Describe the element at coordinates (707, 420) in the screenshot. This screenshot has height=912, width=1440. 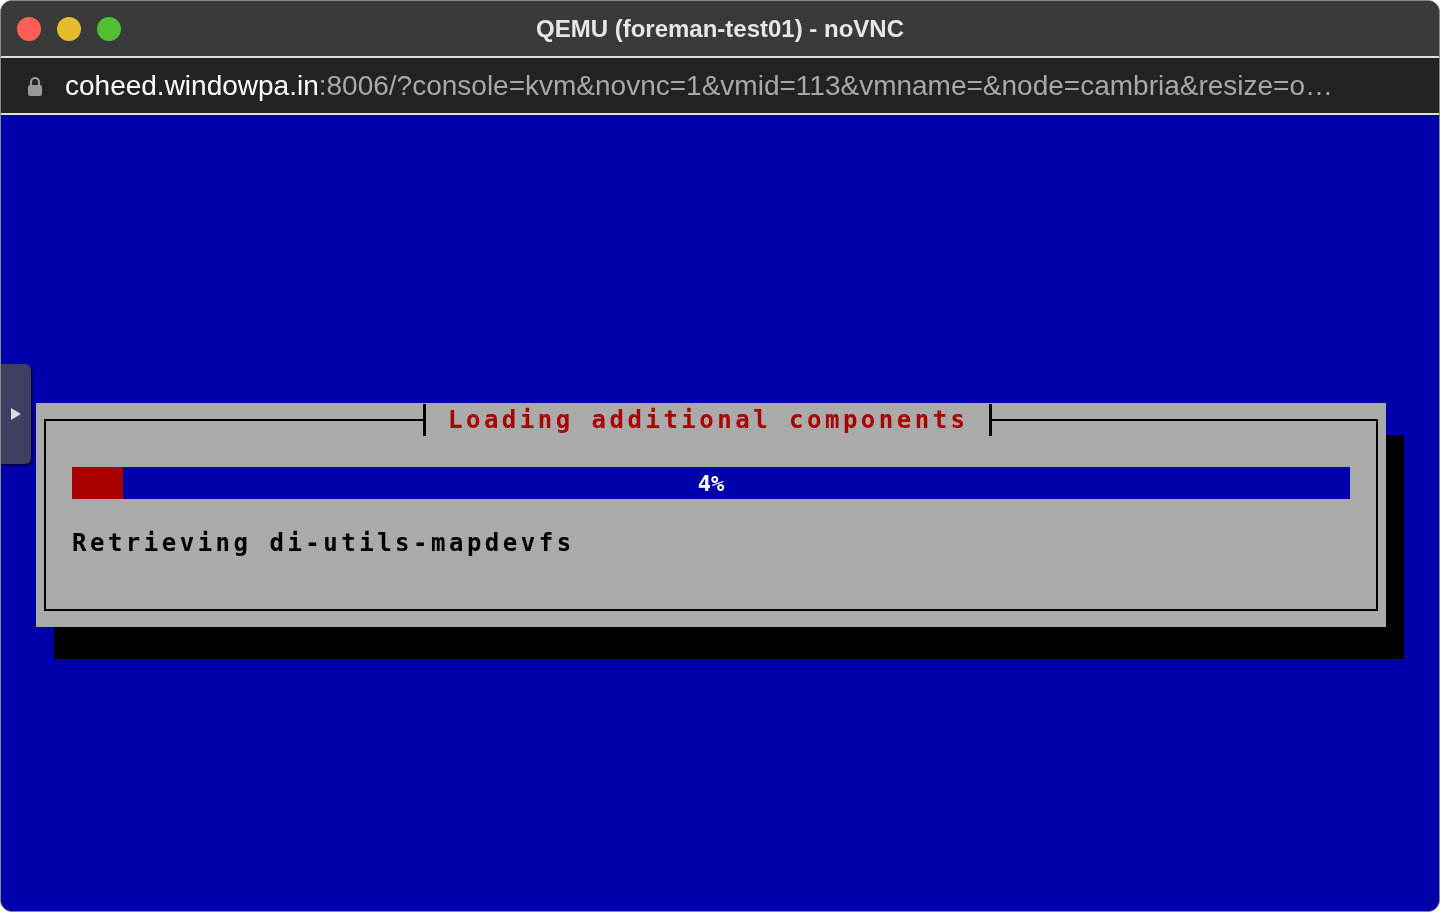
I see `dialog-title: Loading additional components` at that location.